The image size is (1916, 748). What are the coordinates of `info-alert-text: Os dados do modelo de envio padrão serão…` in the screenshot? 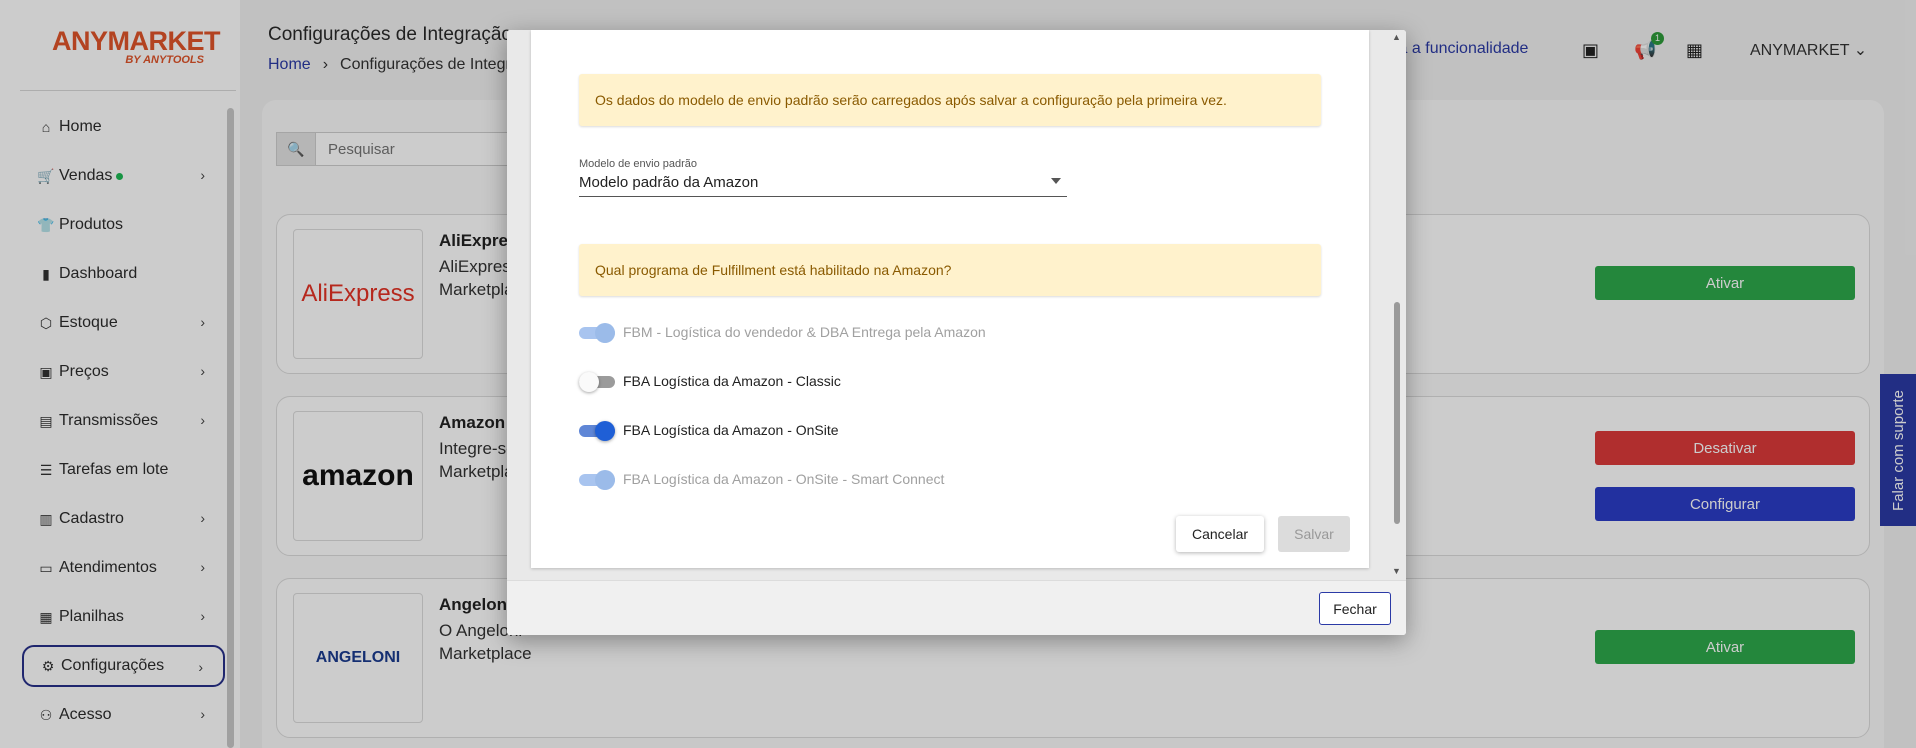 It's located at (911, 100).